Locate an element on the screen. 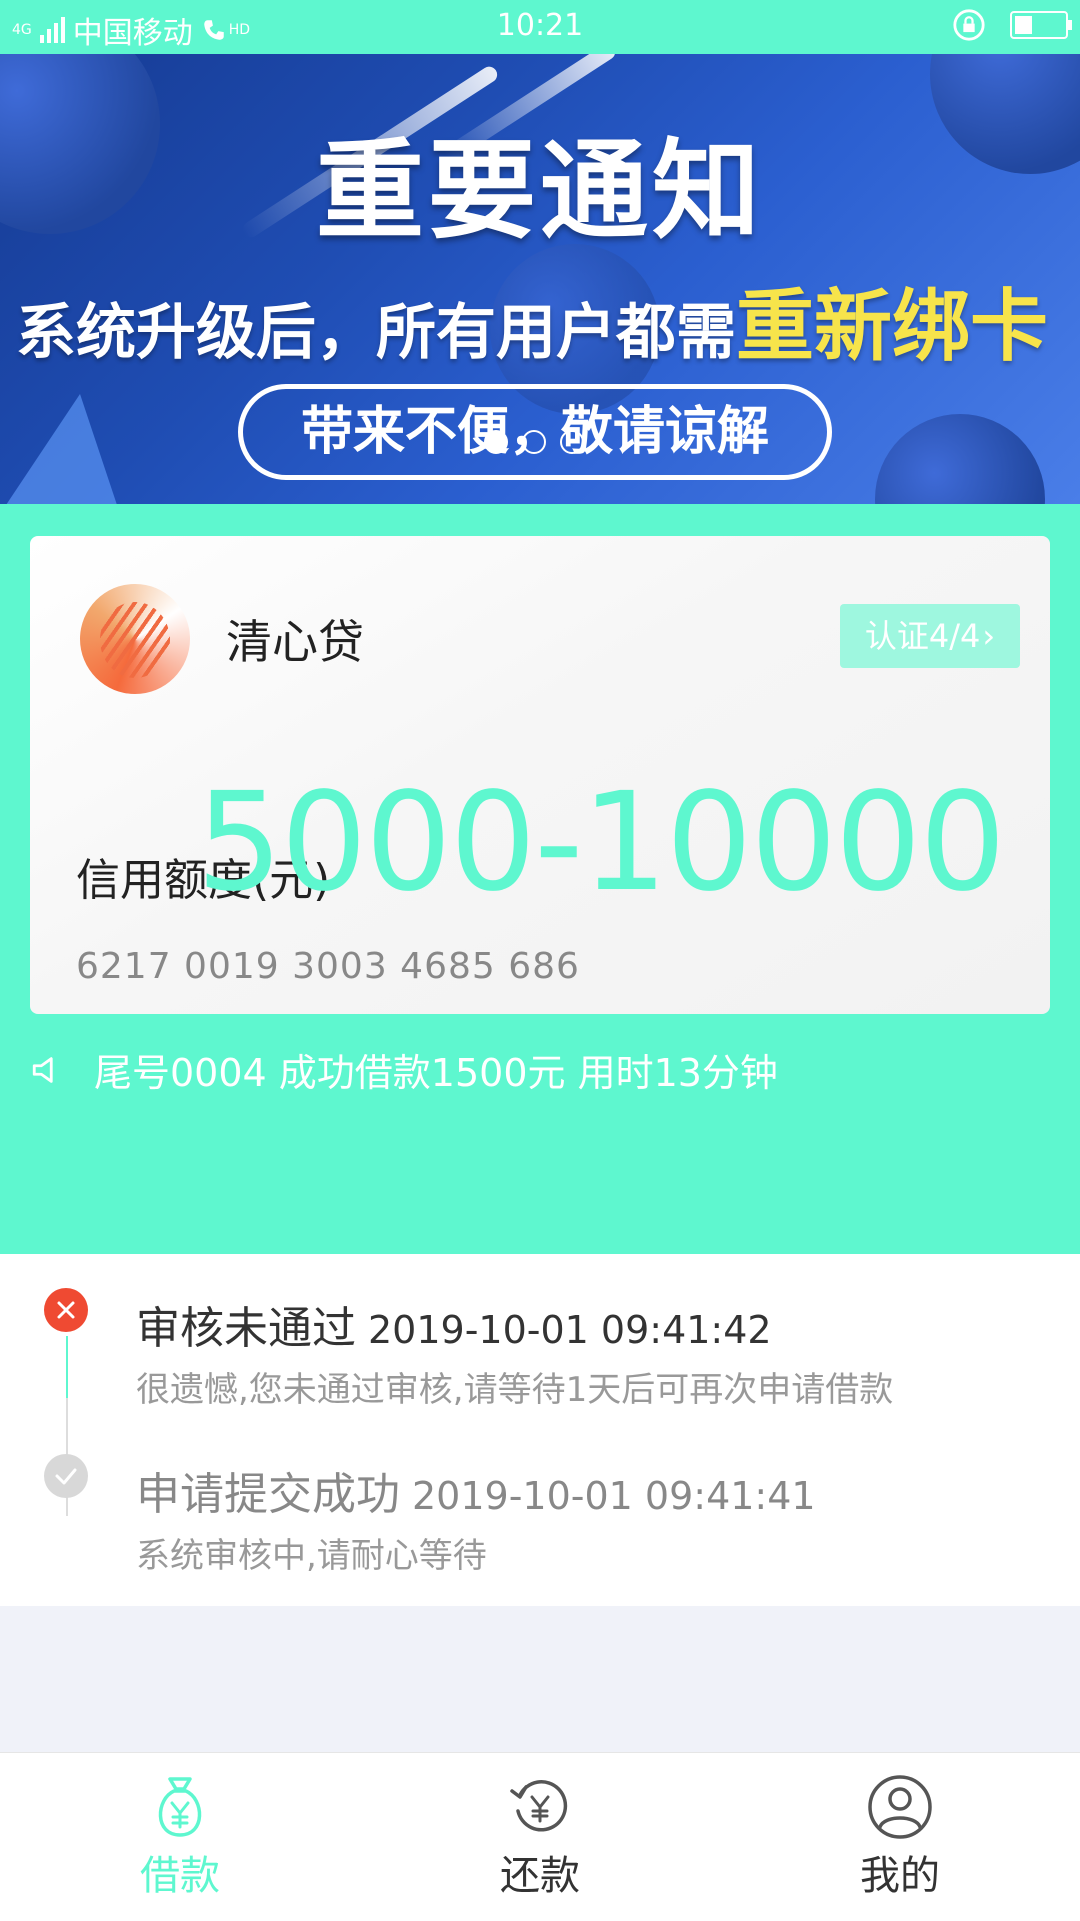  bottom-tab-bar: 借款 还款 我的 is located at coordinates (540, 1836).